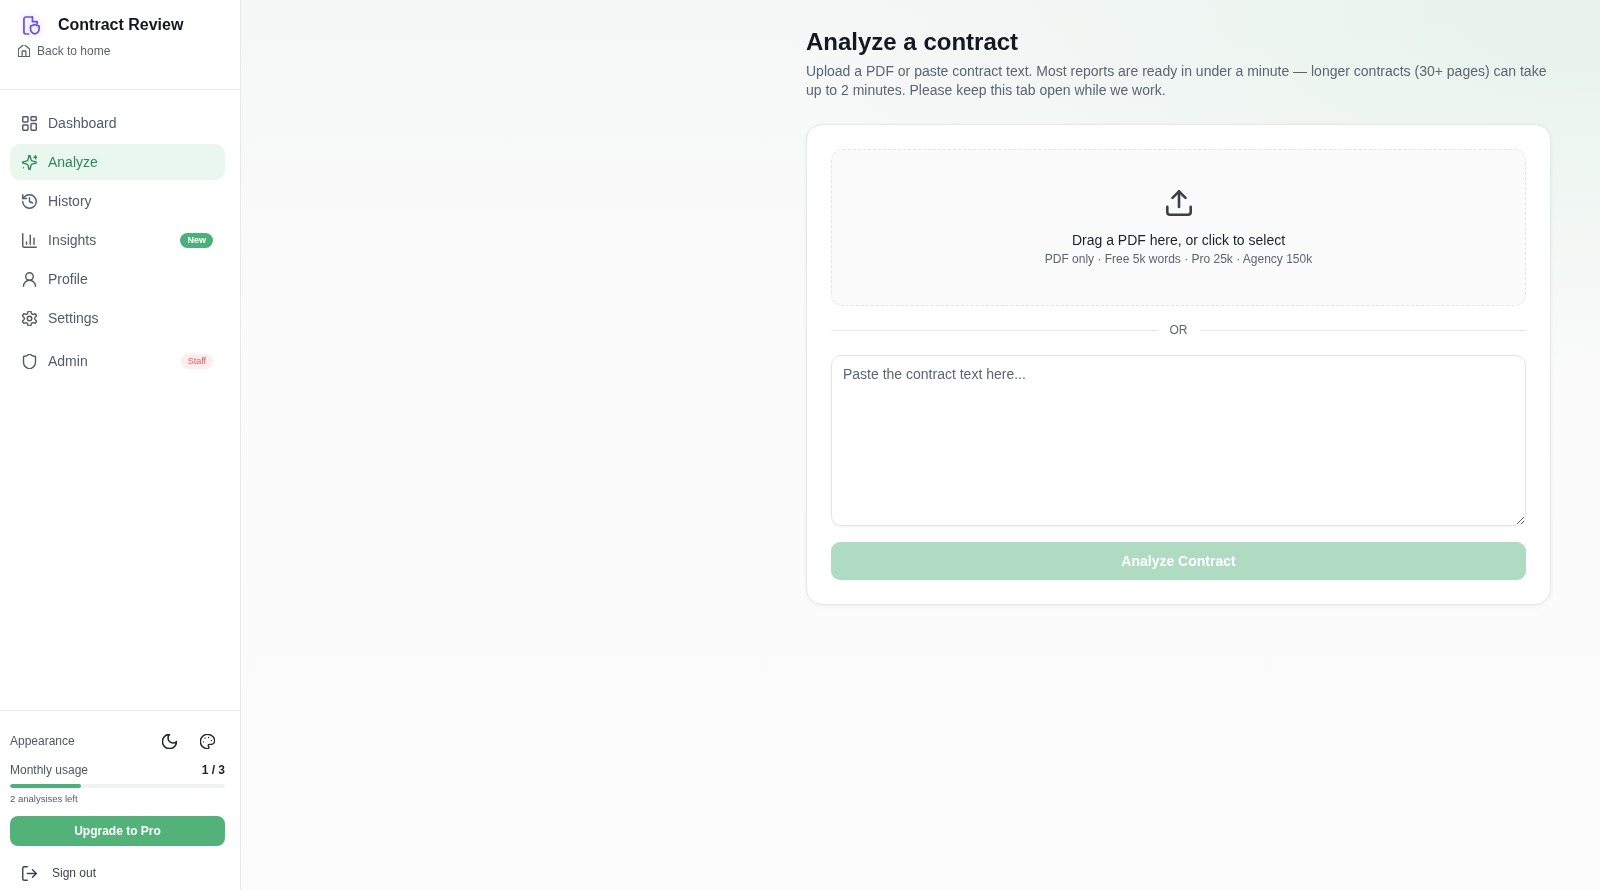 The width and height of the screenshot is (1600, 890). I want to click on moon-icon, so click(169, 741).